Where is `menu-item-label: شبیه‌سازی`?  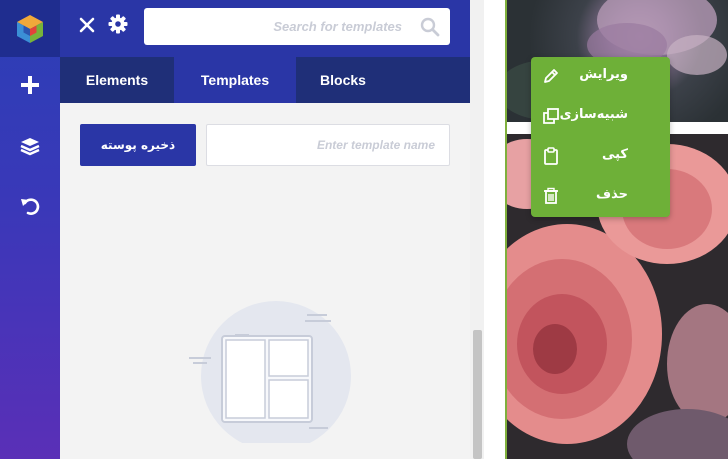 menu-item-label: شبیه‌سازی is located at coordinates (593, 114).